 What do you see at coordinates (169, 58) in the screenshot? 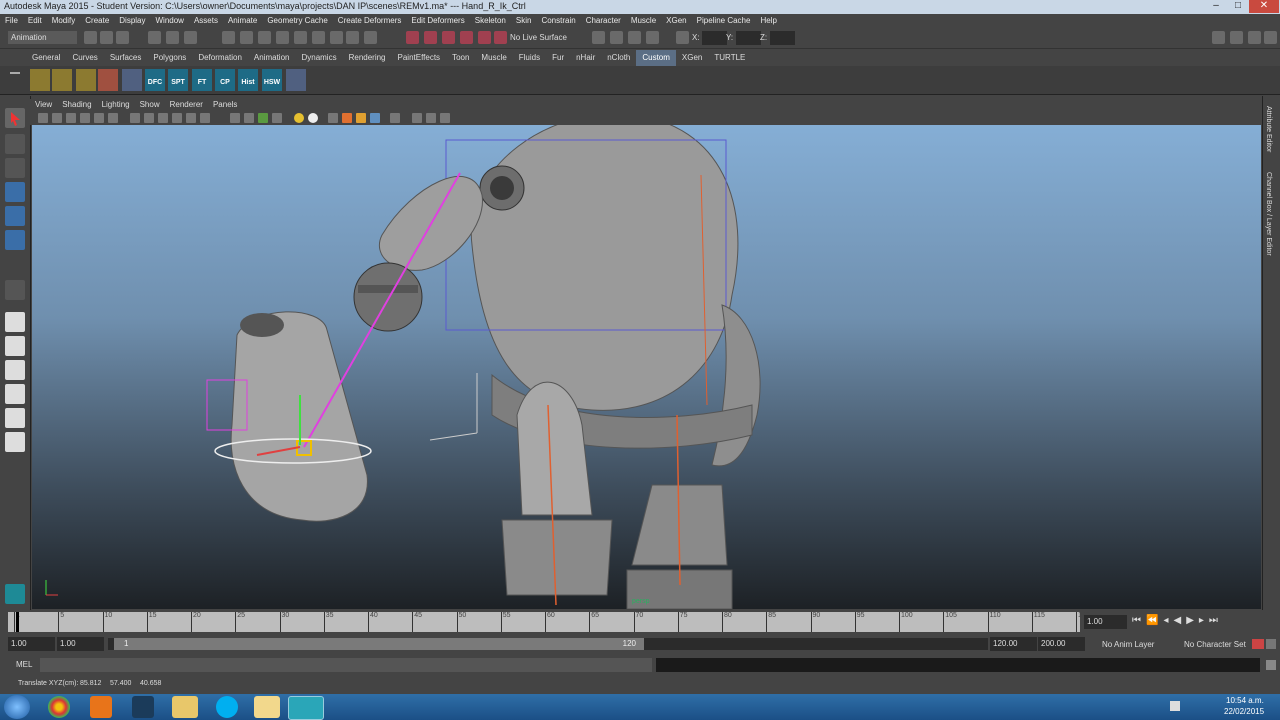
I see `shelf-tab-polygons: Polygons` at bounding box center [169, 58].